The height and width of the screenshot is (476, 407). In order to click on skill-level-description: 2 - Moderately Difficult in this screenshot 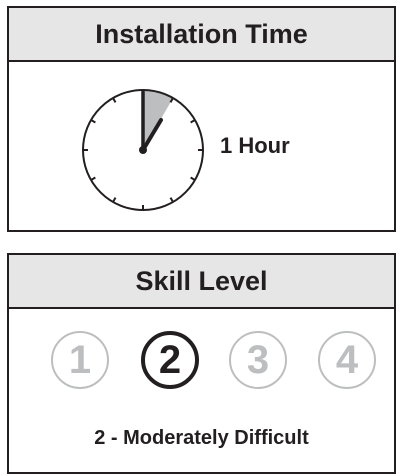, I will do `click(201, 438)`.